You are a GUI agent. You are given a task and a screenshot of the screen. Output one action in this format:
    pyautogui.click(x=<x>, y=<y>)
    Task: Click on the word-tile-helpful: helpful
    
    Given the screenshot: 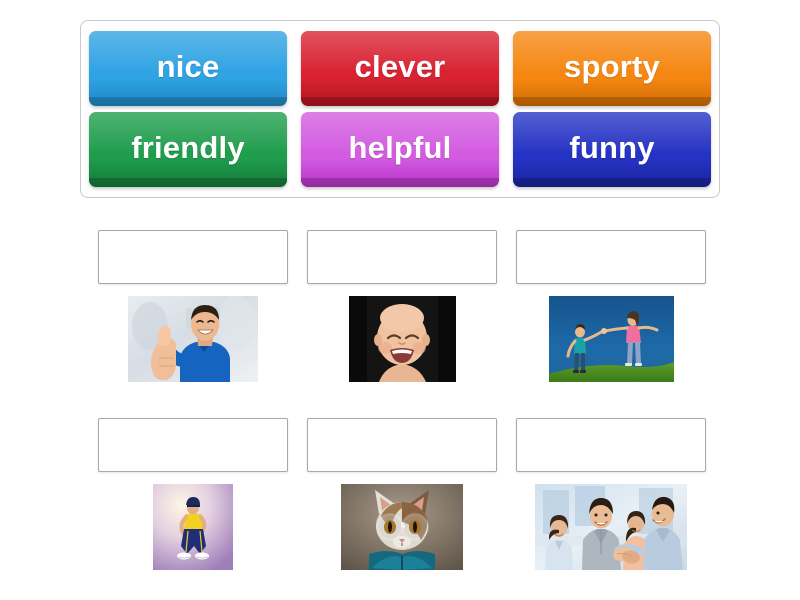 What is the action you would take?
    pyautogui.click(x=400, y=149)
    